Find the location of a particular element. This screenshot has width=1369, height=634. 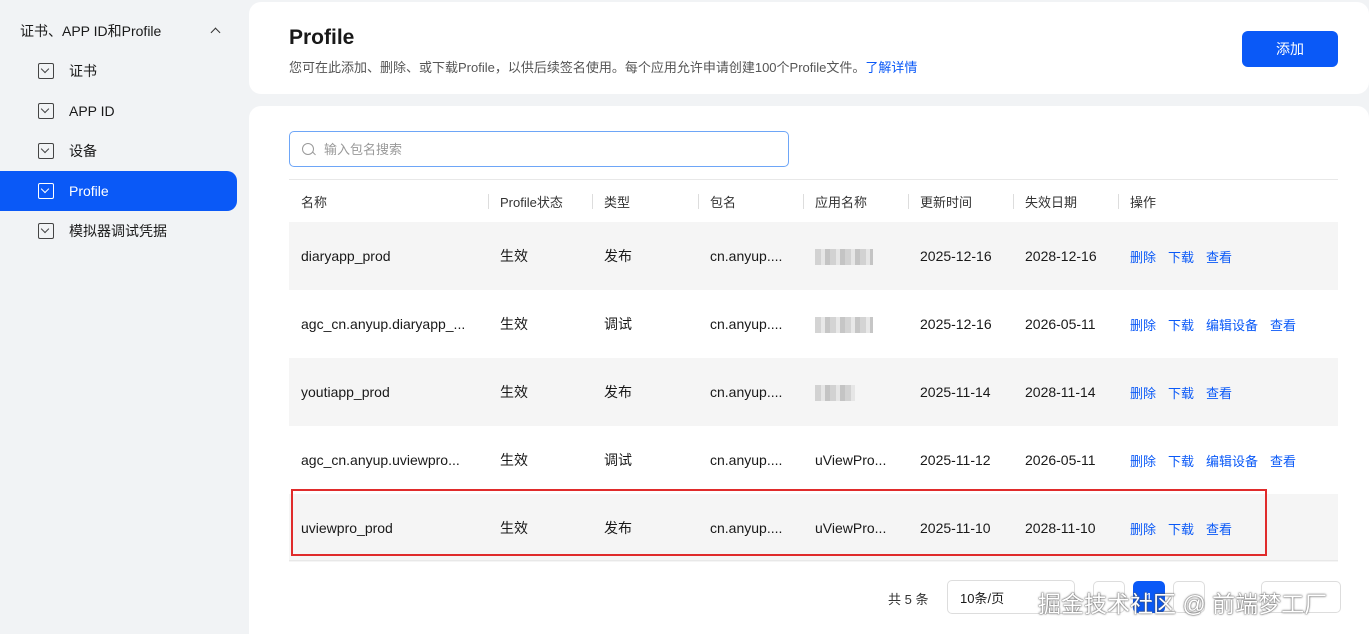

sidebar-group-header: 证书、APP ID和Profile is located at coordinates (124, 31).